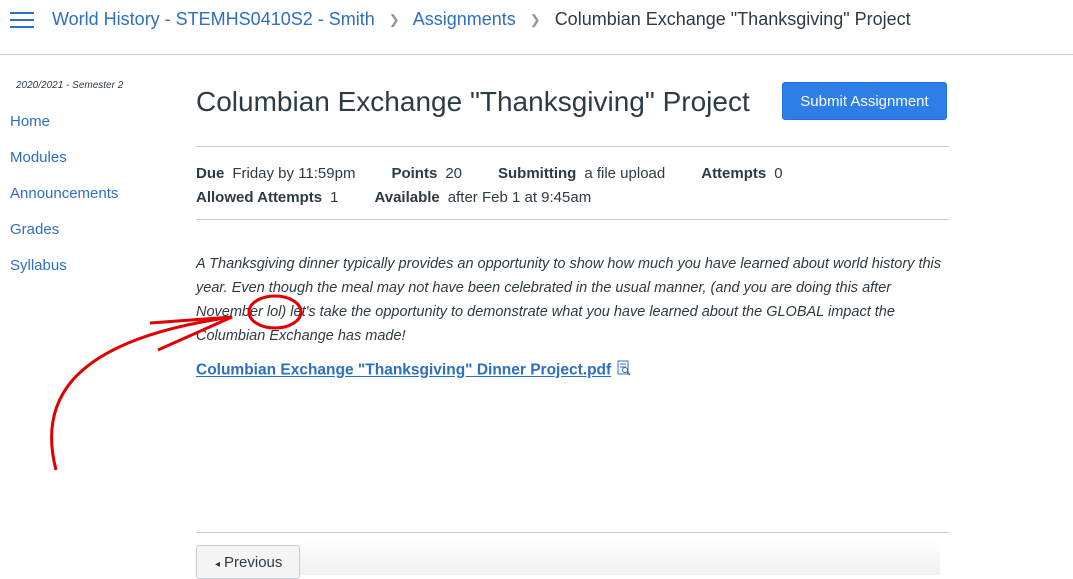 Image resolution: width=1073 pixels, height=579 pixels. Describe the element at coordinates (259, 197) in the screenshot. I see `allowed-attempts-label: Allowed Attempts` at that location.